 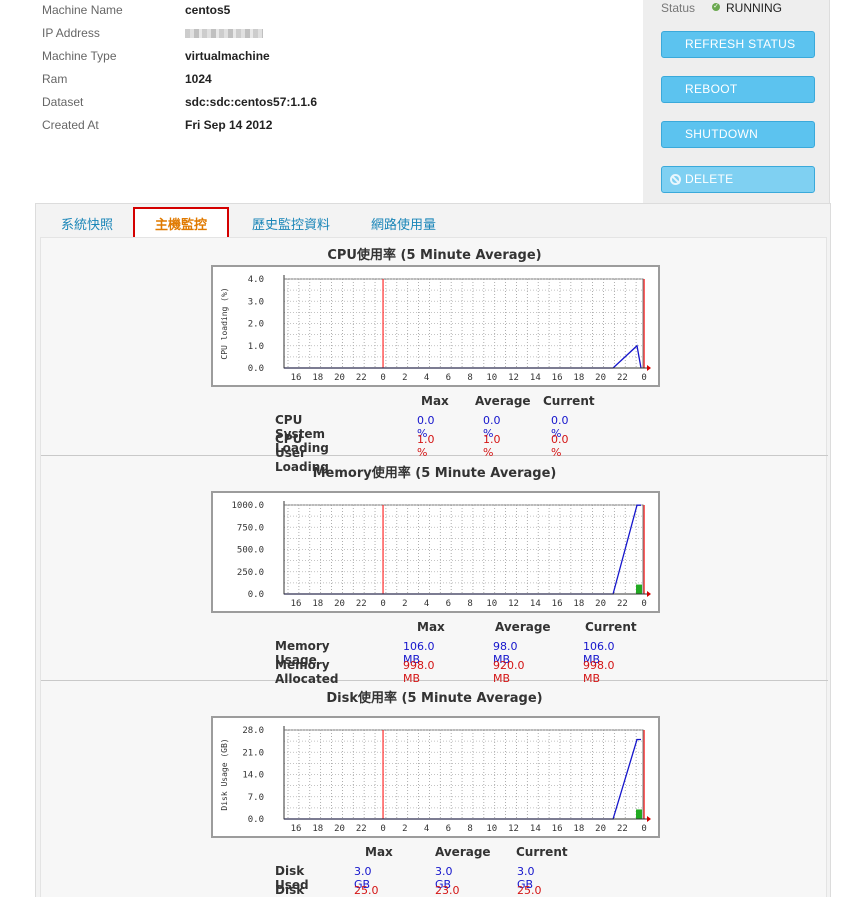 I want to click on y-axis-label: CPU loading (%), so click(x=224, y=323).